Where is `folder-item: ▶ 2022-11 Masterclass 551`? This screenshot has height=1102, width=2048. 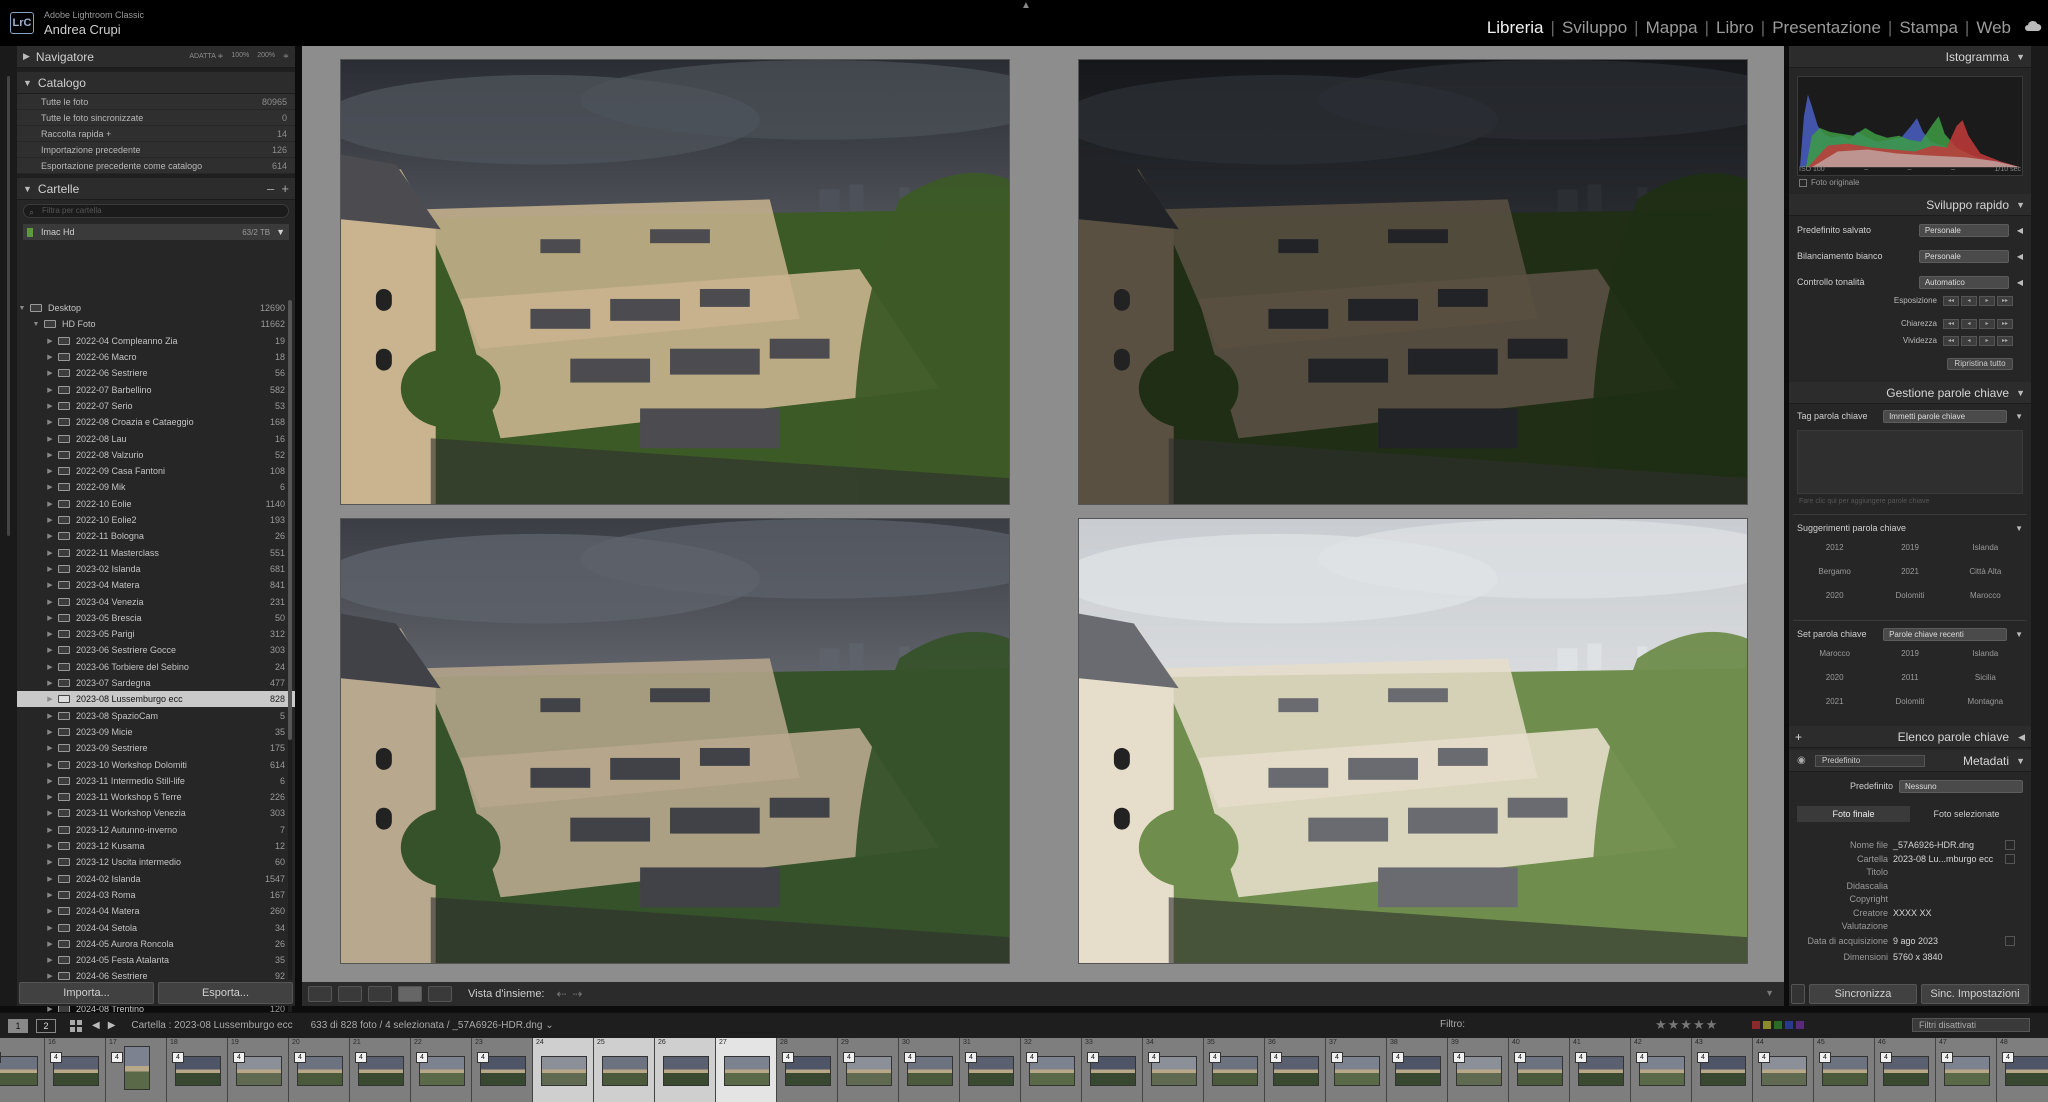 folder-item: ▶ 2022-11 Masterclass 551 is located at coordinates (156, 553).